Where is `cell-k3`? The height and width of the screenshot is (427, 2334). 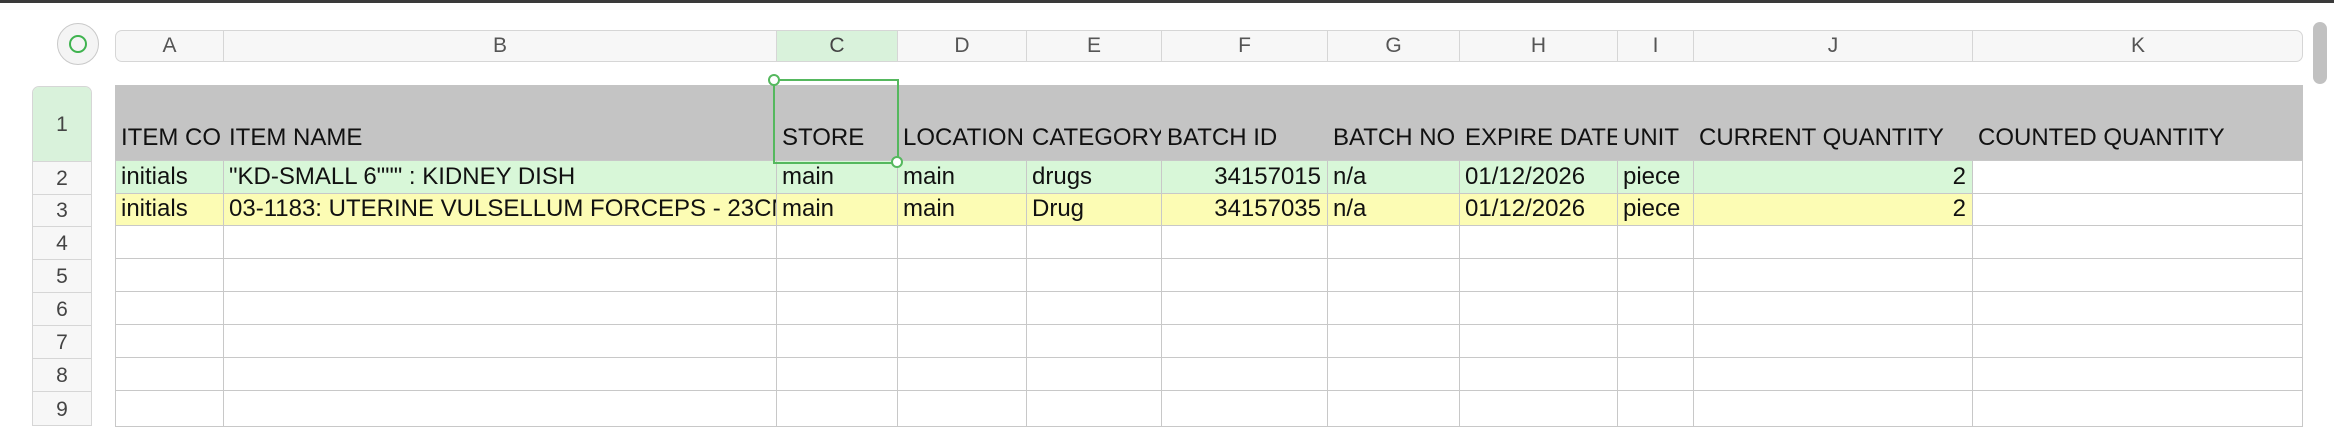
cell-k3 is located at coordinates (2137, 209).